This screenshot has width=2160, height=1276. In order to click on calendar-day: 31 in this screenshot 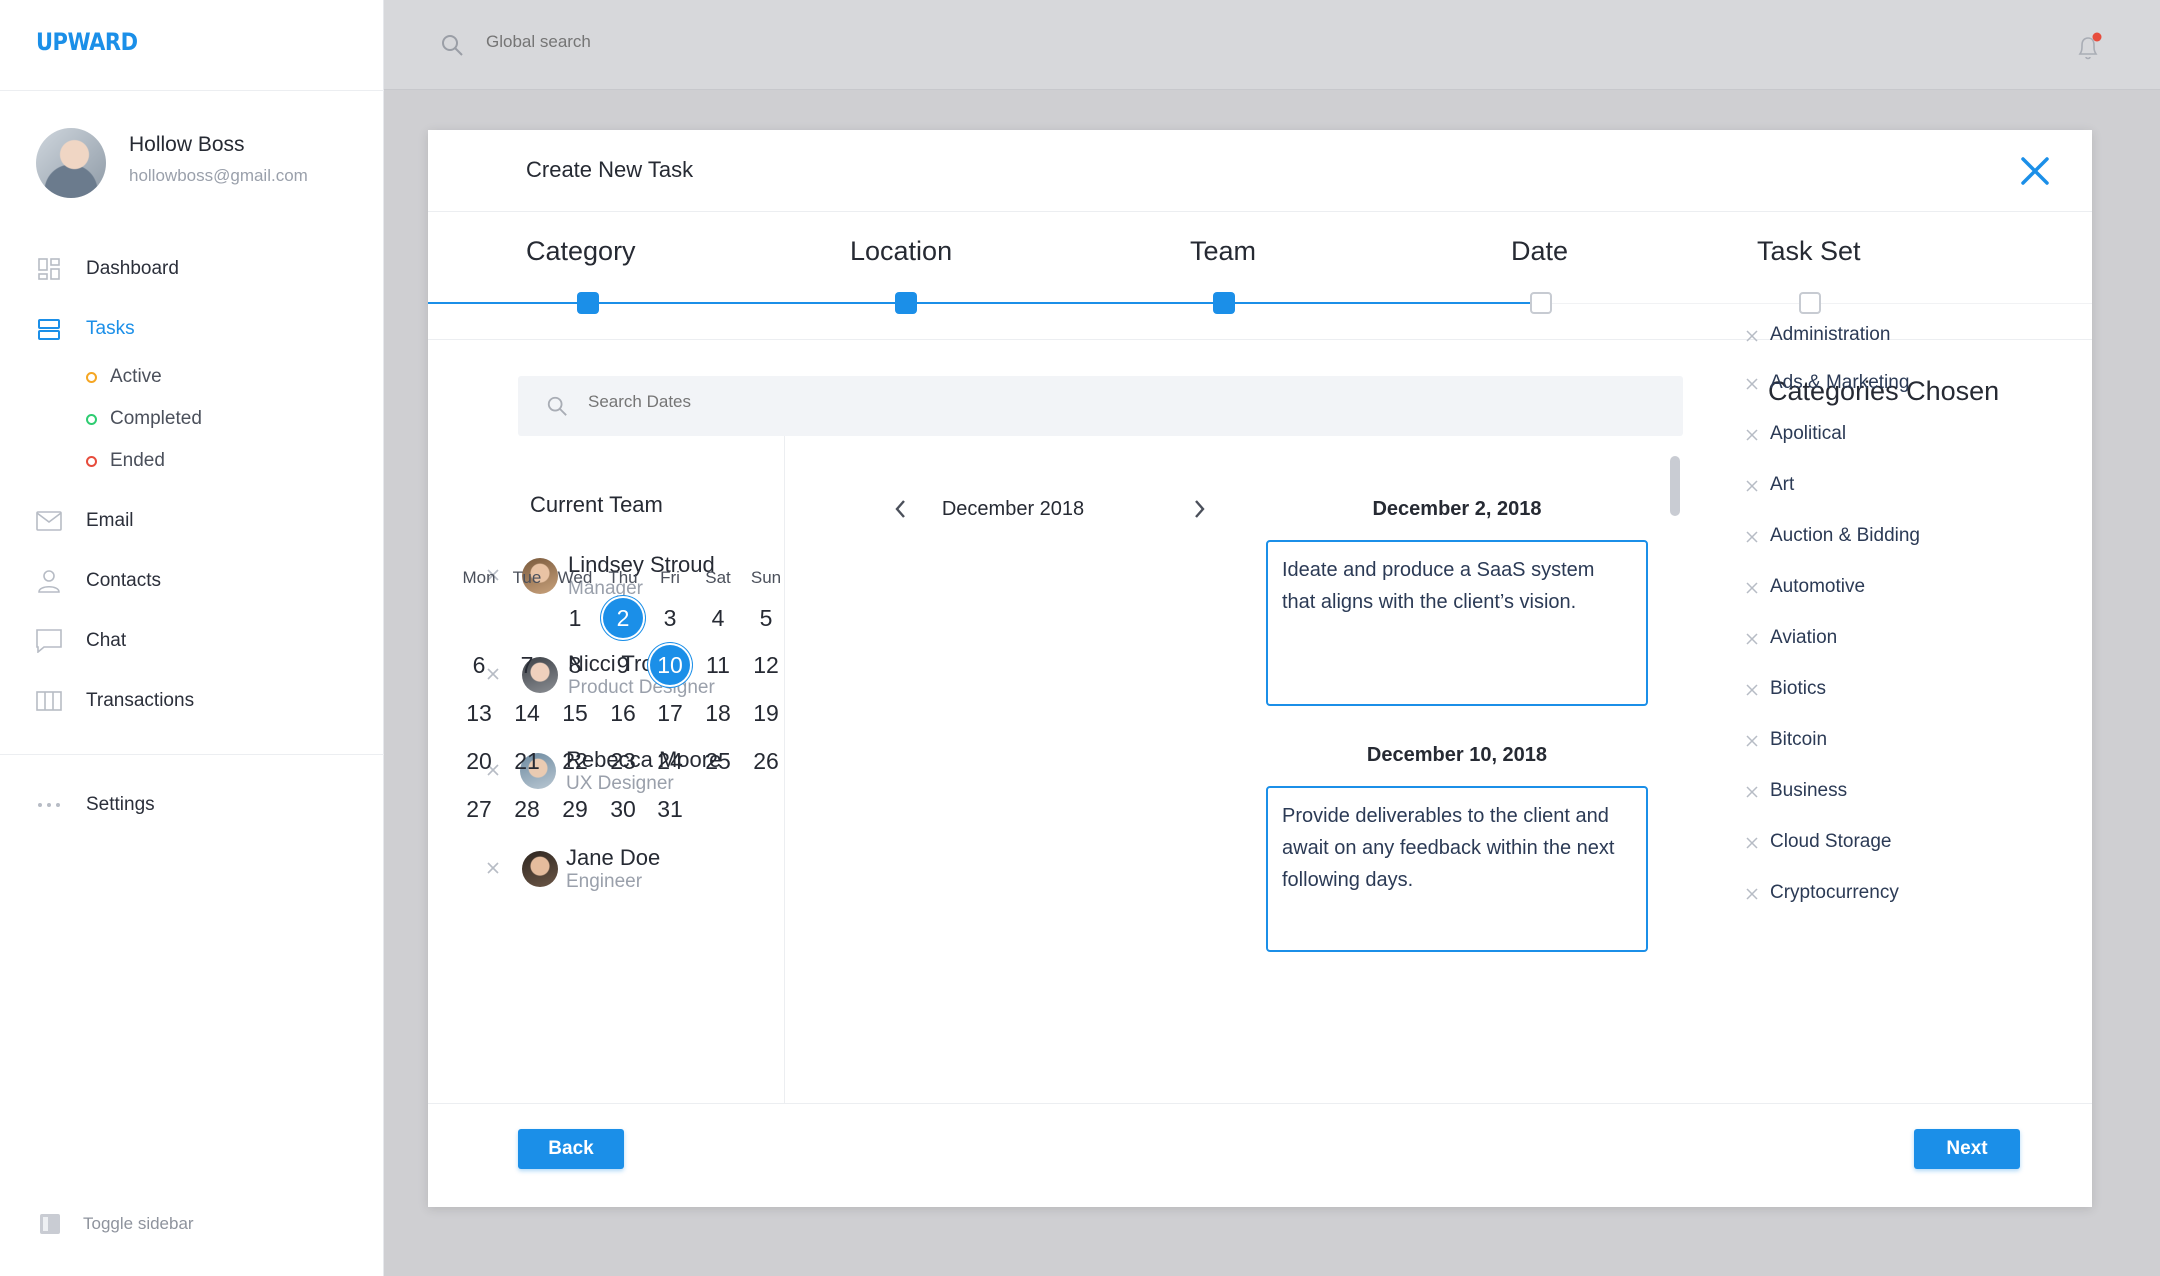, I will do `click(670, 809)`.